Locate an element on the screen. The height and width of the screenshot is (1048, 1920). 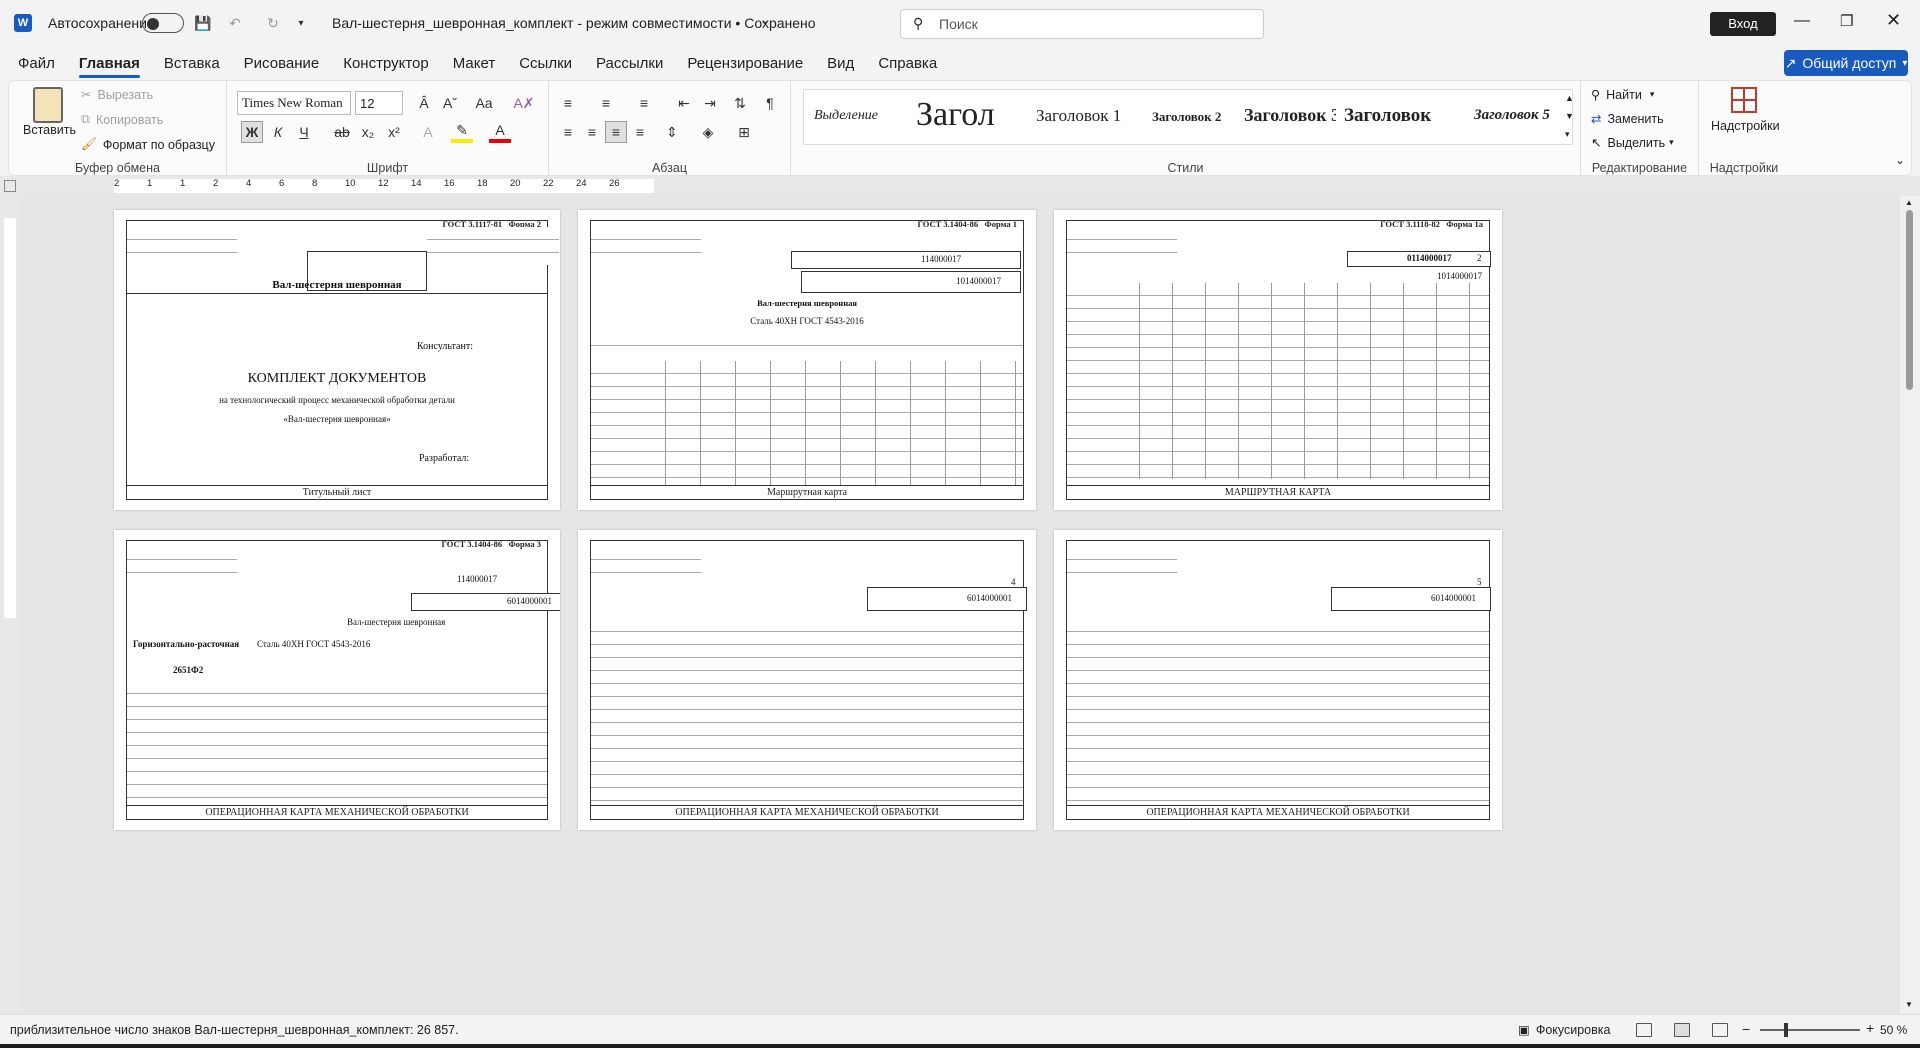
paste-button: Вставить is located at coordinates (49, 130).